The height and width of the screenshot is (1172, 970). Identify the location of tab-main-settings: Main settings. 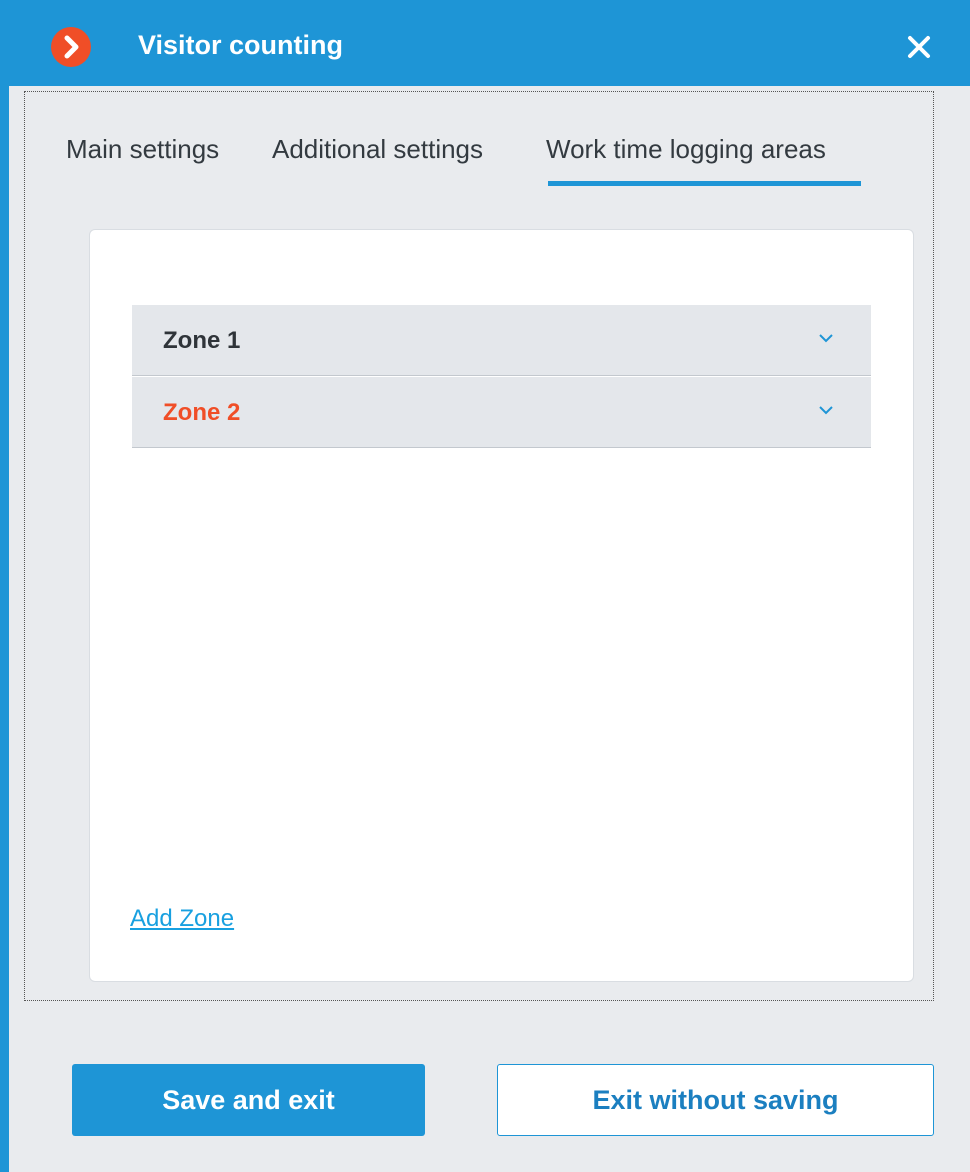
(142, 149).